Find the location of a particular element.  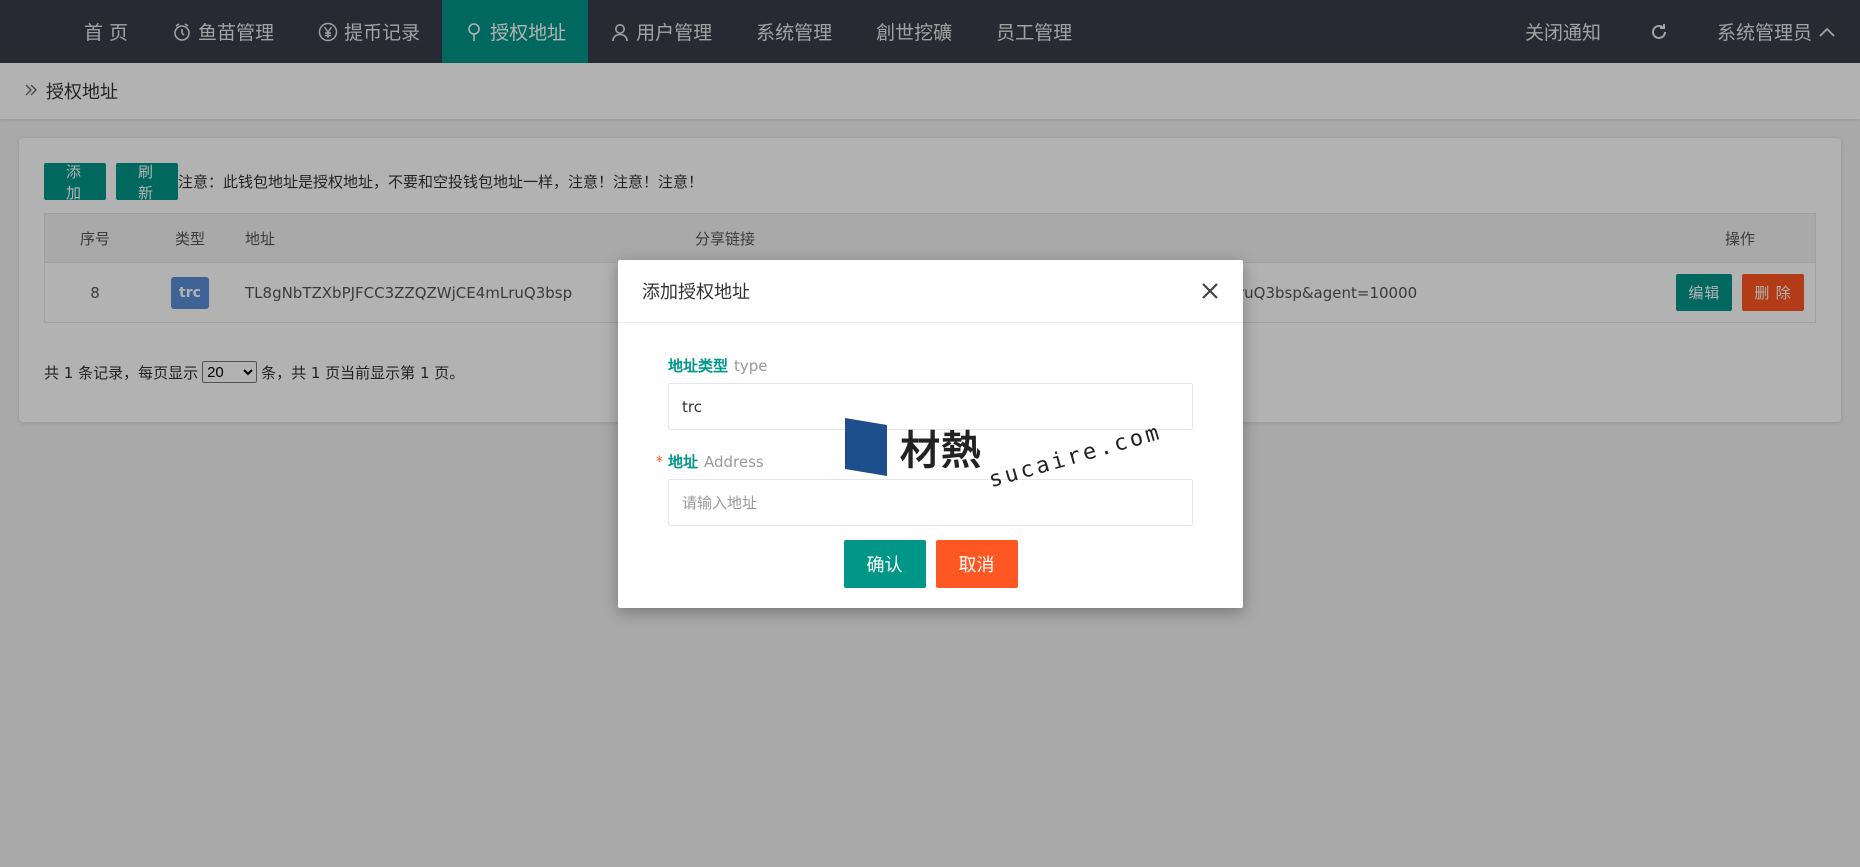

required-mark: * is located at coordinates (659, 461).